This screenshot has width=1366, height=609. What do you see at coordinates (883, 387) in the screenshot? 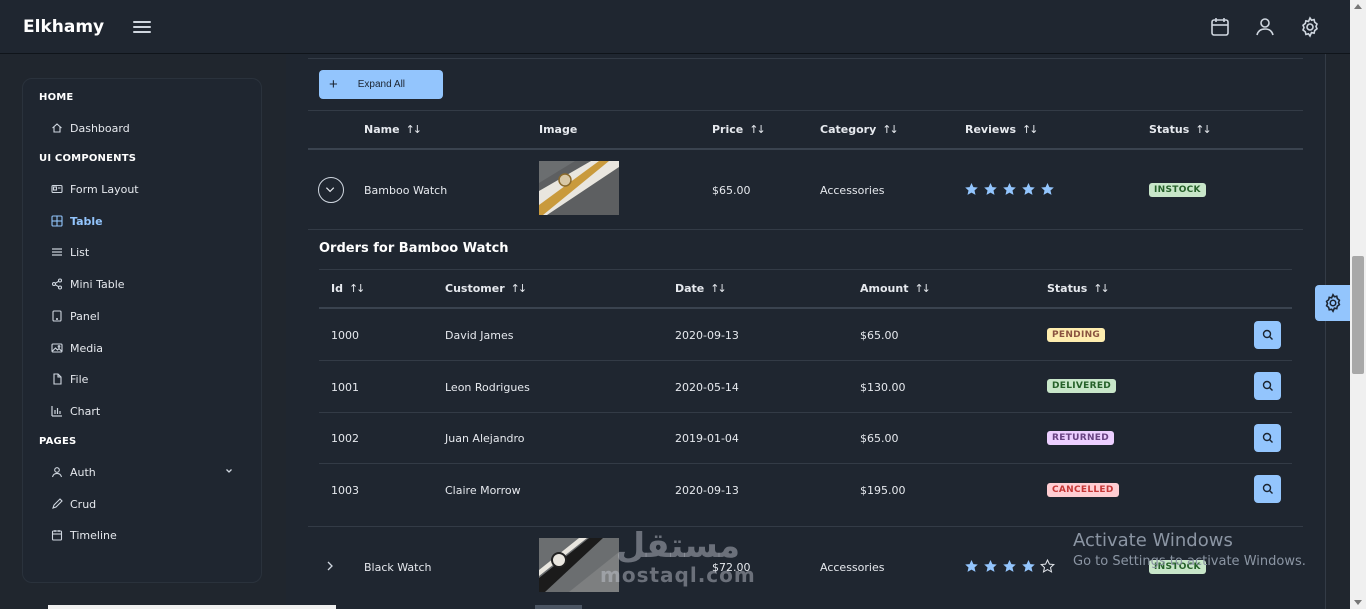
I see `order-amount: $130.00` at bounding box center [883, 387].